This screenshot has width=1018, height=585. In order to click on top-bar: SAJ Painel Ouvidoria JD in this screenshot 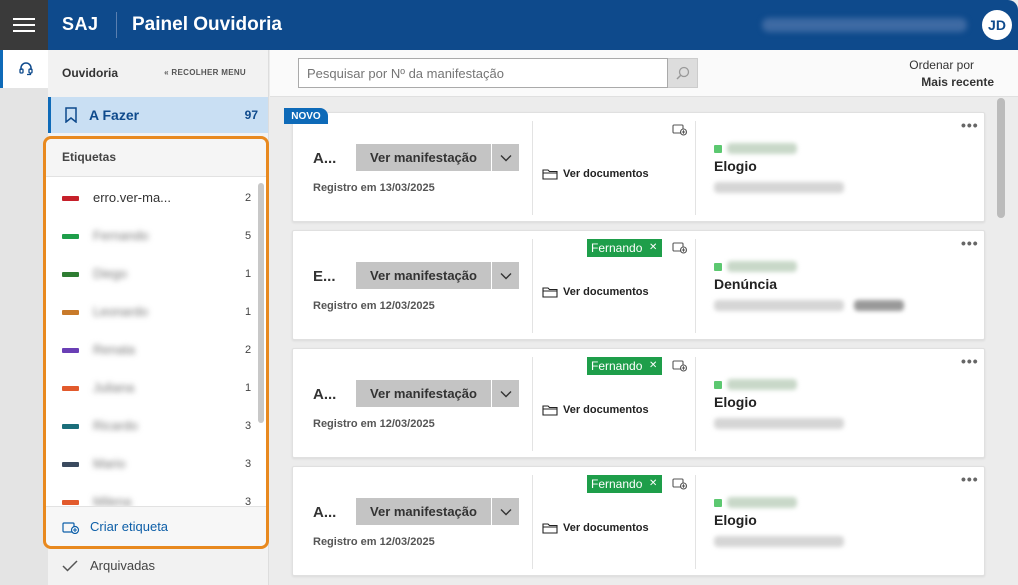, I will do `click(509, 25)`.